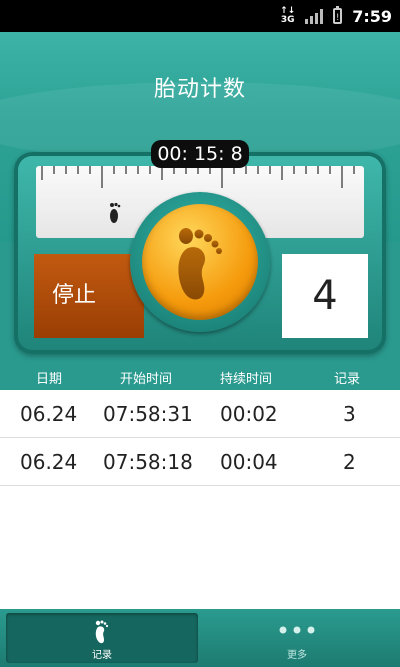 The width and height of the screenshot is (400, 667). What do you see at coordinates (287, 20) in the screenshot?
I see `network-type: 3G` at bounding box center [287, 20].